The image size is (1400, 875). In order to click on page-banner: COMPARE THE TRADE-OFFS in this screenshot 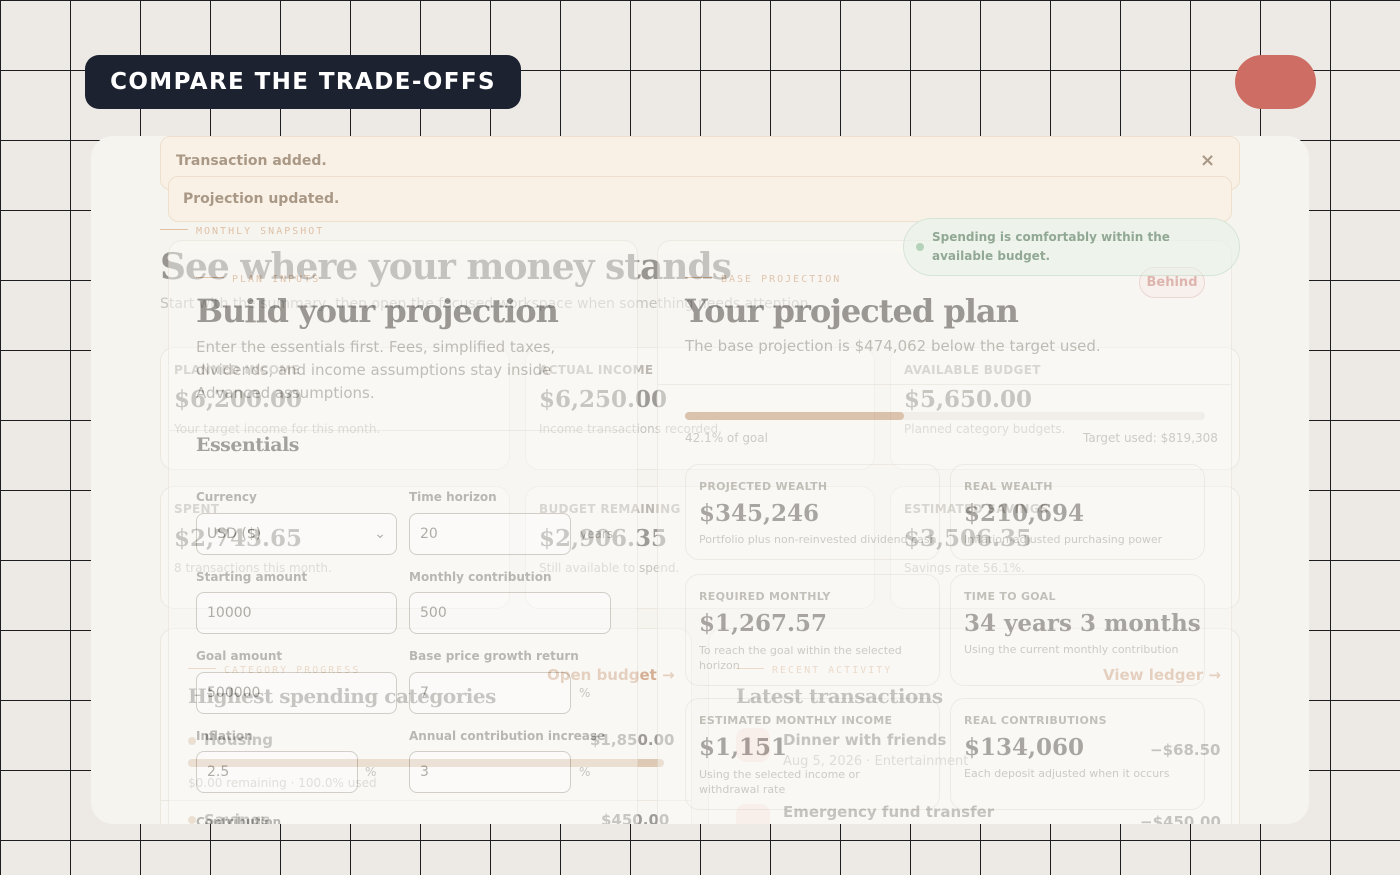, I will do `click(303, 82)`.